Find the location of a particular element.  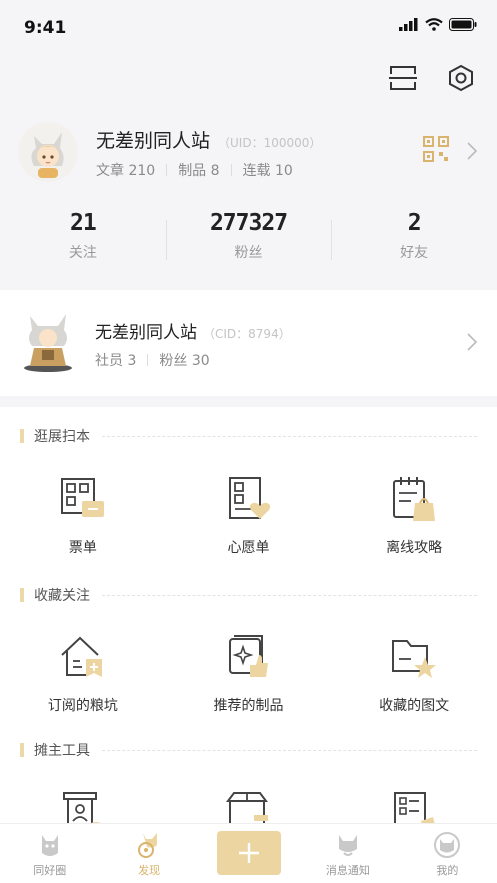

profile-name: 无差别同人站 is located at coordinates (153, 141).